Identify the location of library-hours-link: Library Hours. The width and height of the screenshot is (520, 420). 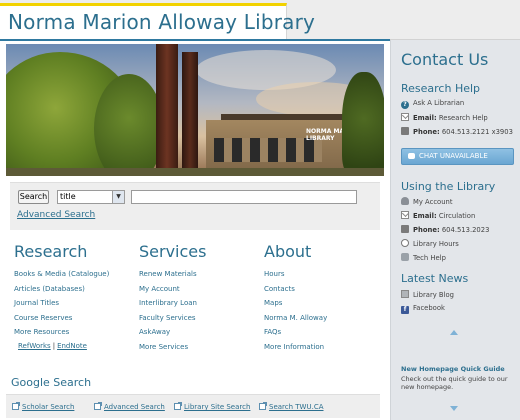
(430, 243).